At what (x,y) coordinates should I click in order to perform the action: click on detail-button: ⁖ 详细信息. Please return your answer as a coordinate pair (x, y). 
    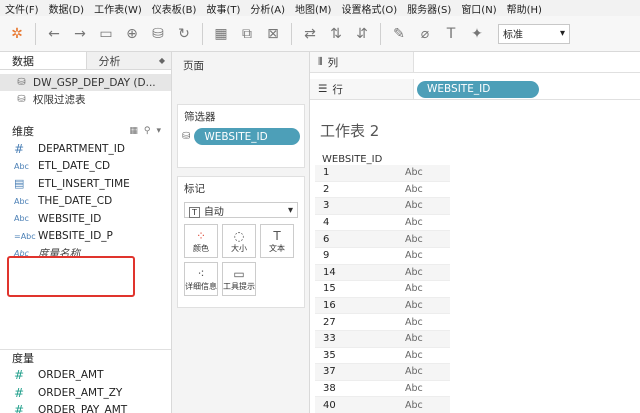
    Looking at the image, I should click on (201, 279).